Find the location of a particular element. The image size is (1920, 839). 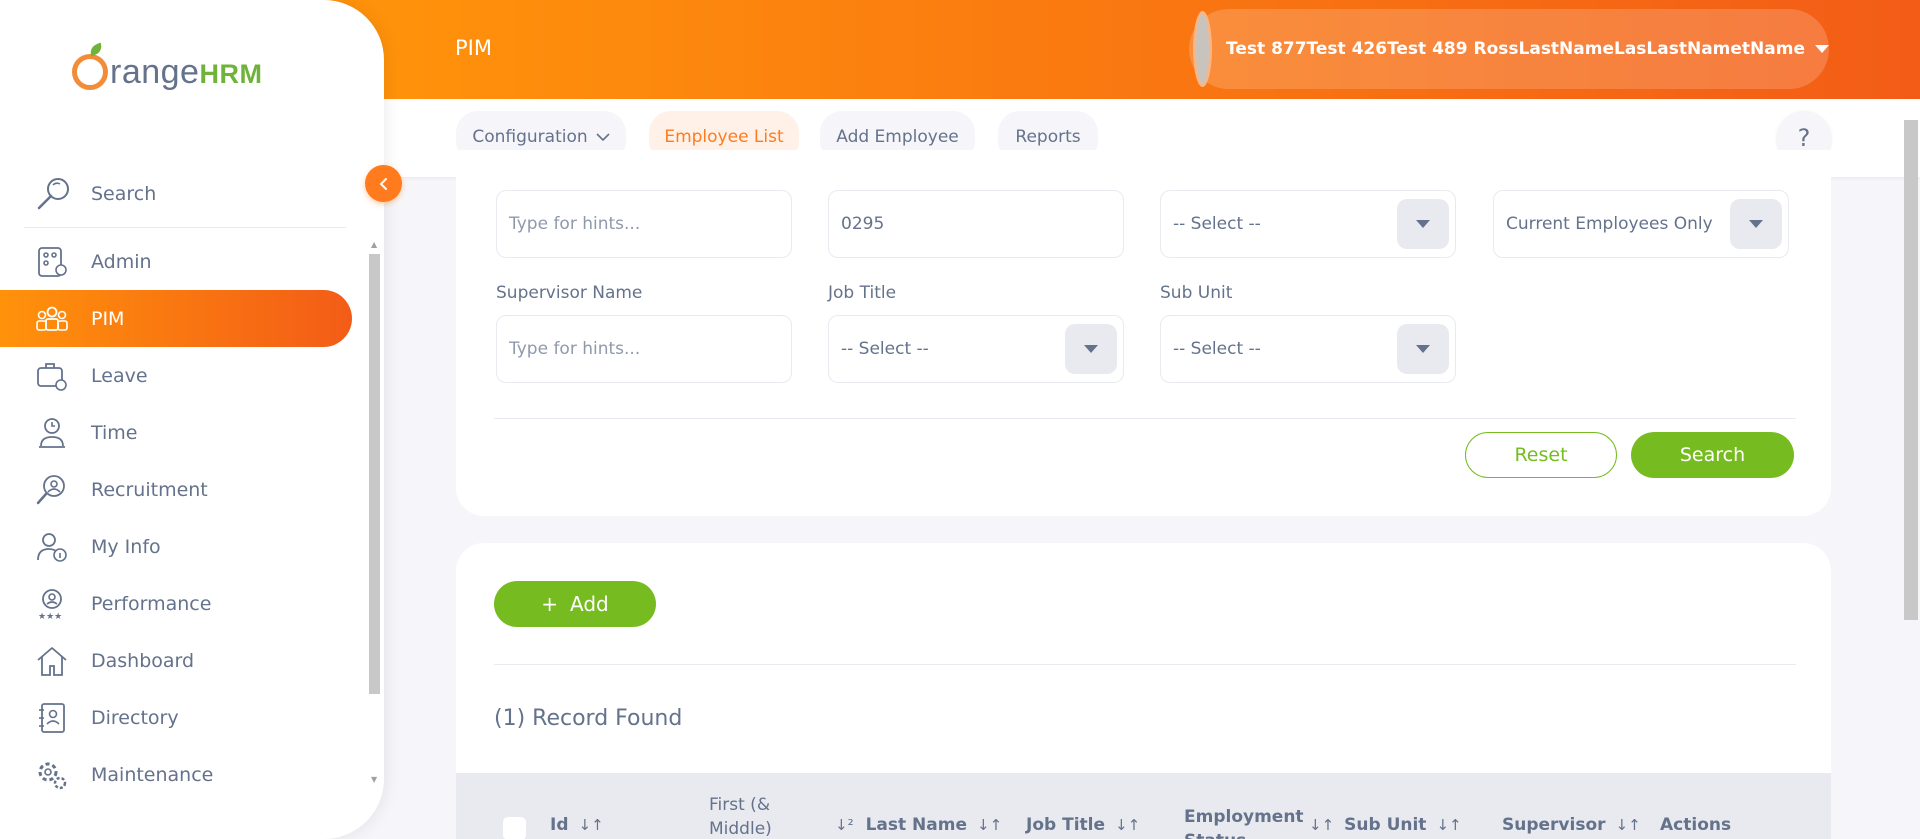

recruitment-icon is located at coordinates (52, 490).